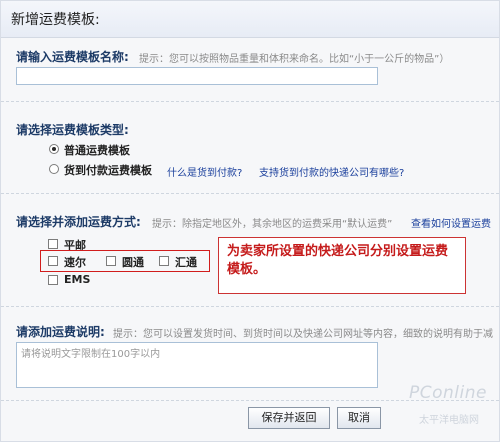  What do you see at coordinates (53, 244) in the screenshot?
I see `checkbox-pingyou` at bounding box center [53, 244].